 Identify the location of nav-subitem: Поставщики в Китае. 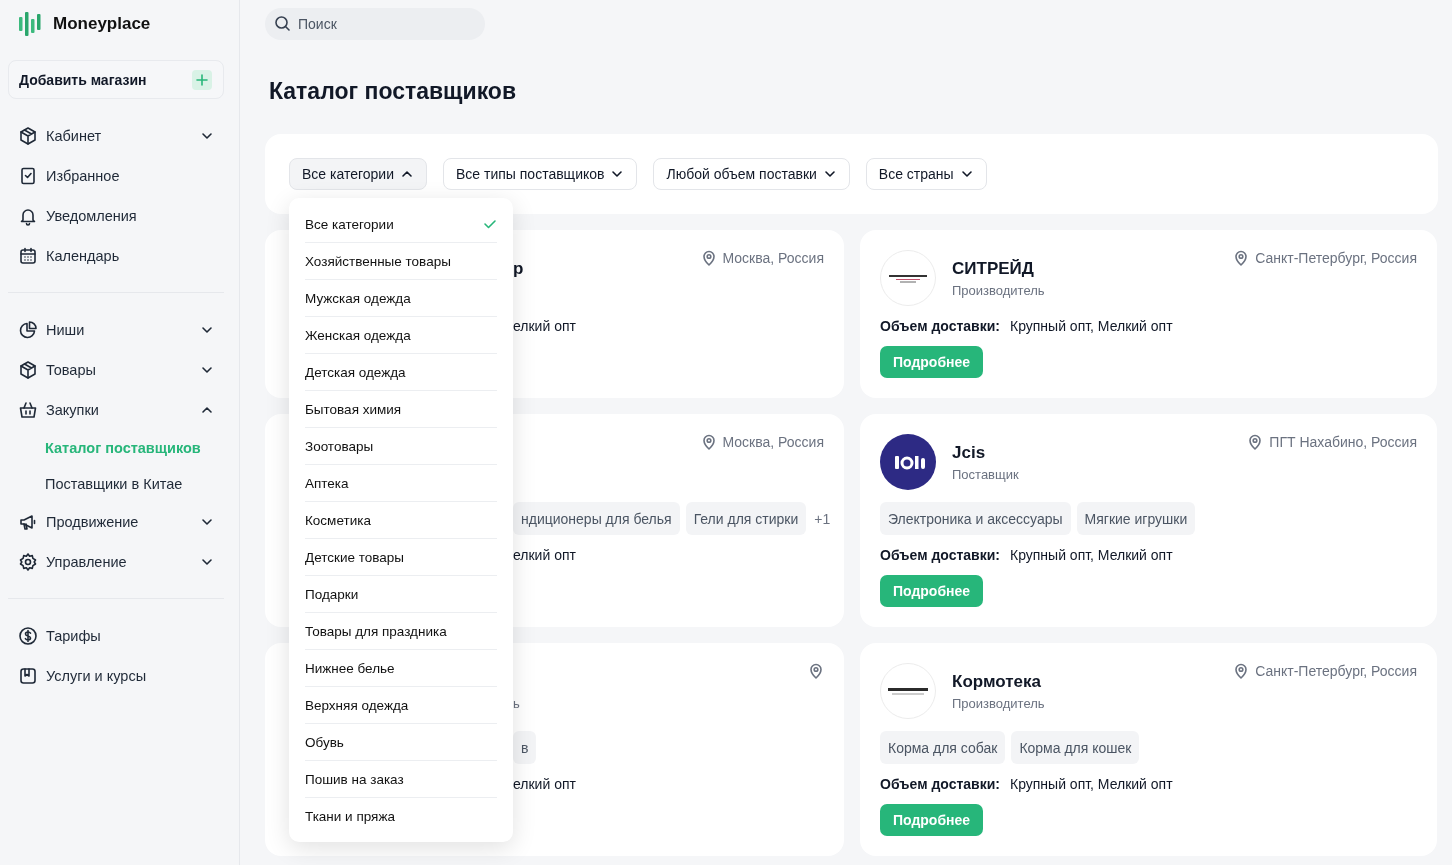
(116, 484).